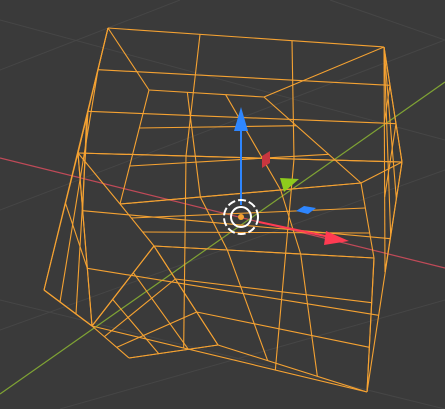 The height and width of the screenshot is (409, 445). Describe the element at coordinates (241, 119) in the screenshot. I see `z-arrow-head` at that location.